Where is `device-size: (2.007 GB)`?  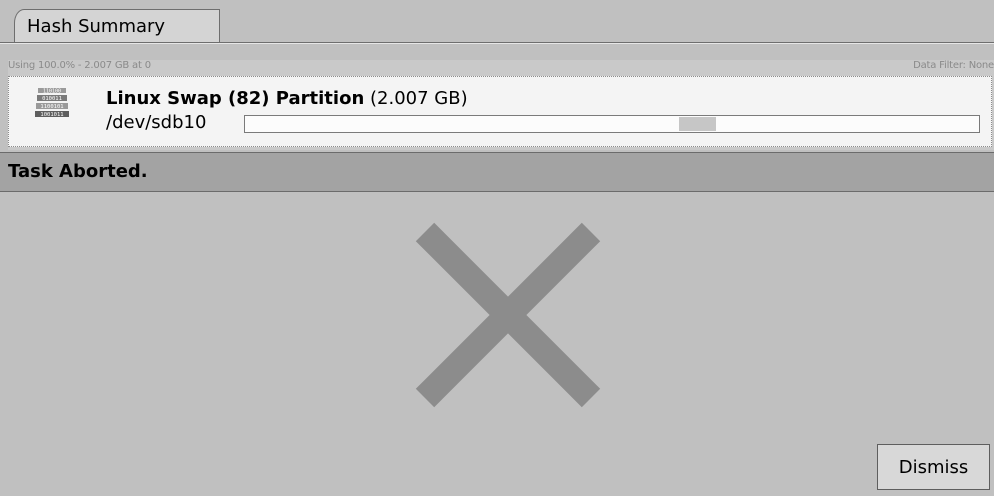
device-size: (2.007 GB) is located at coordinates (419, 98).